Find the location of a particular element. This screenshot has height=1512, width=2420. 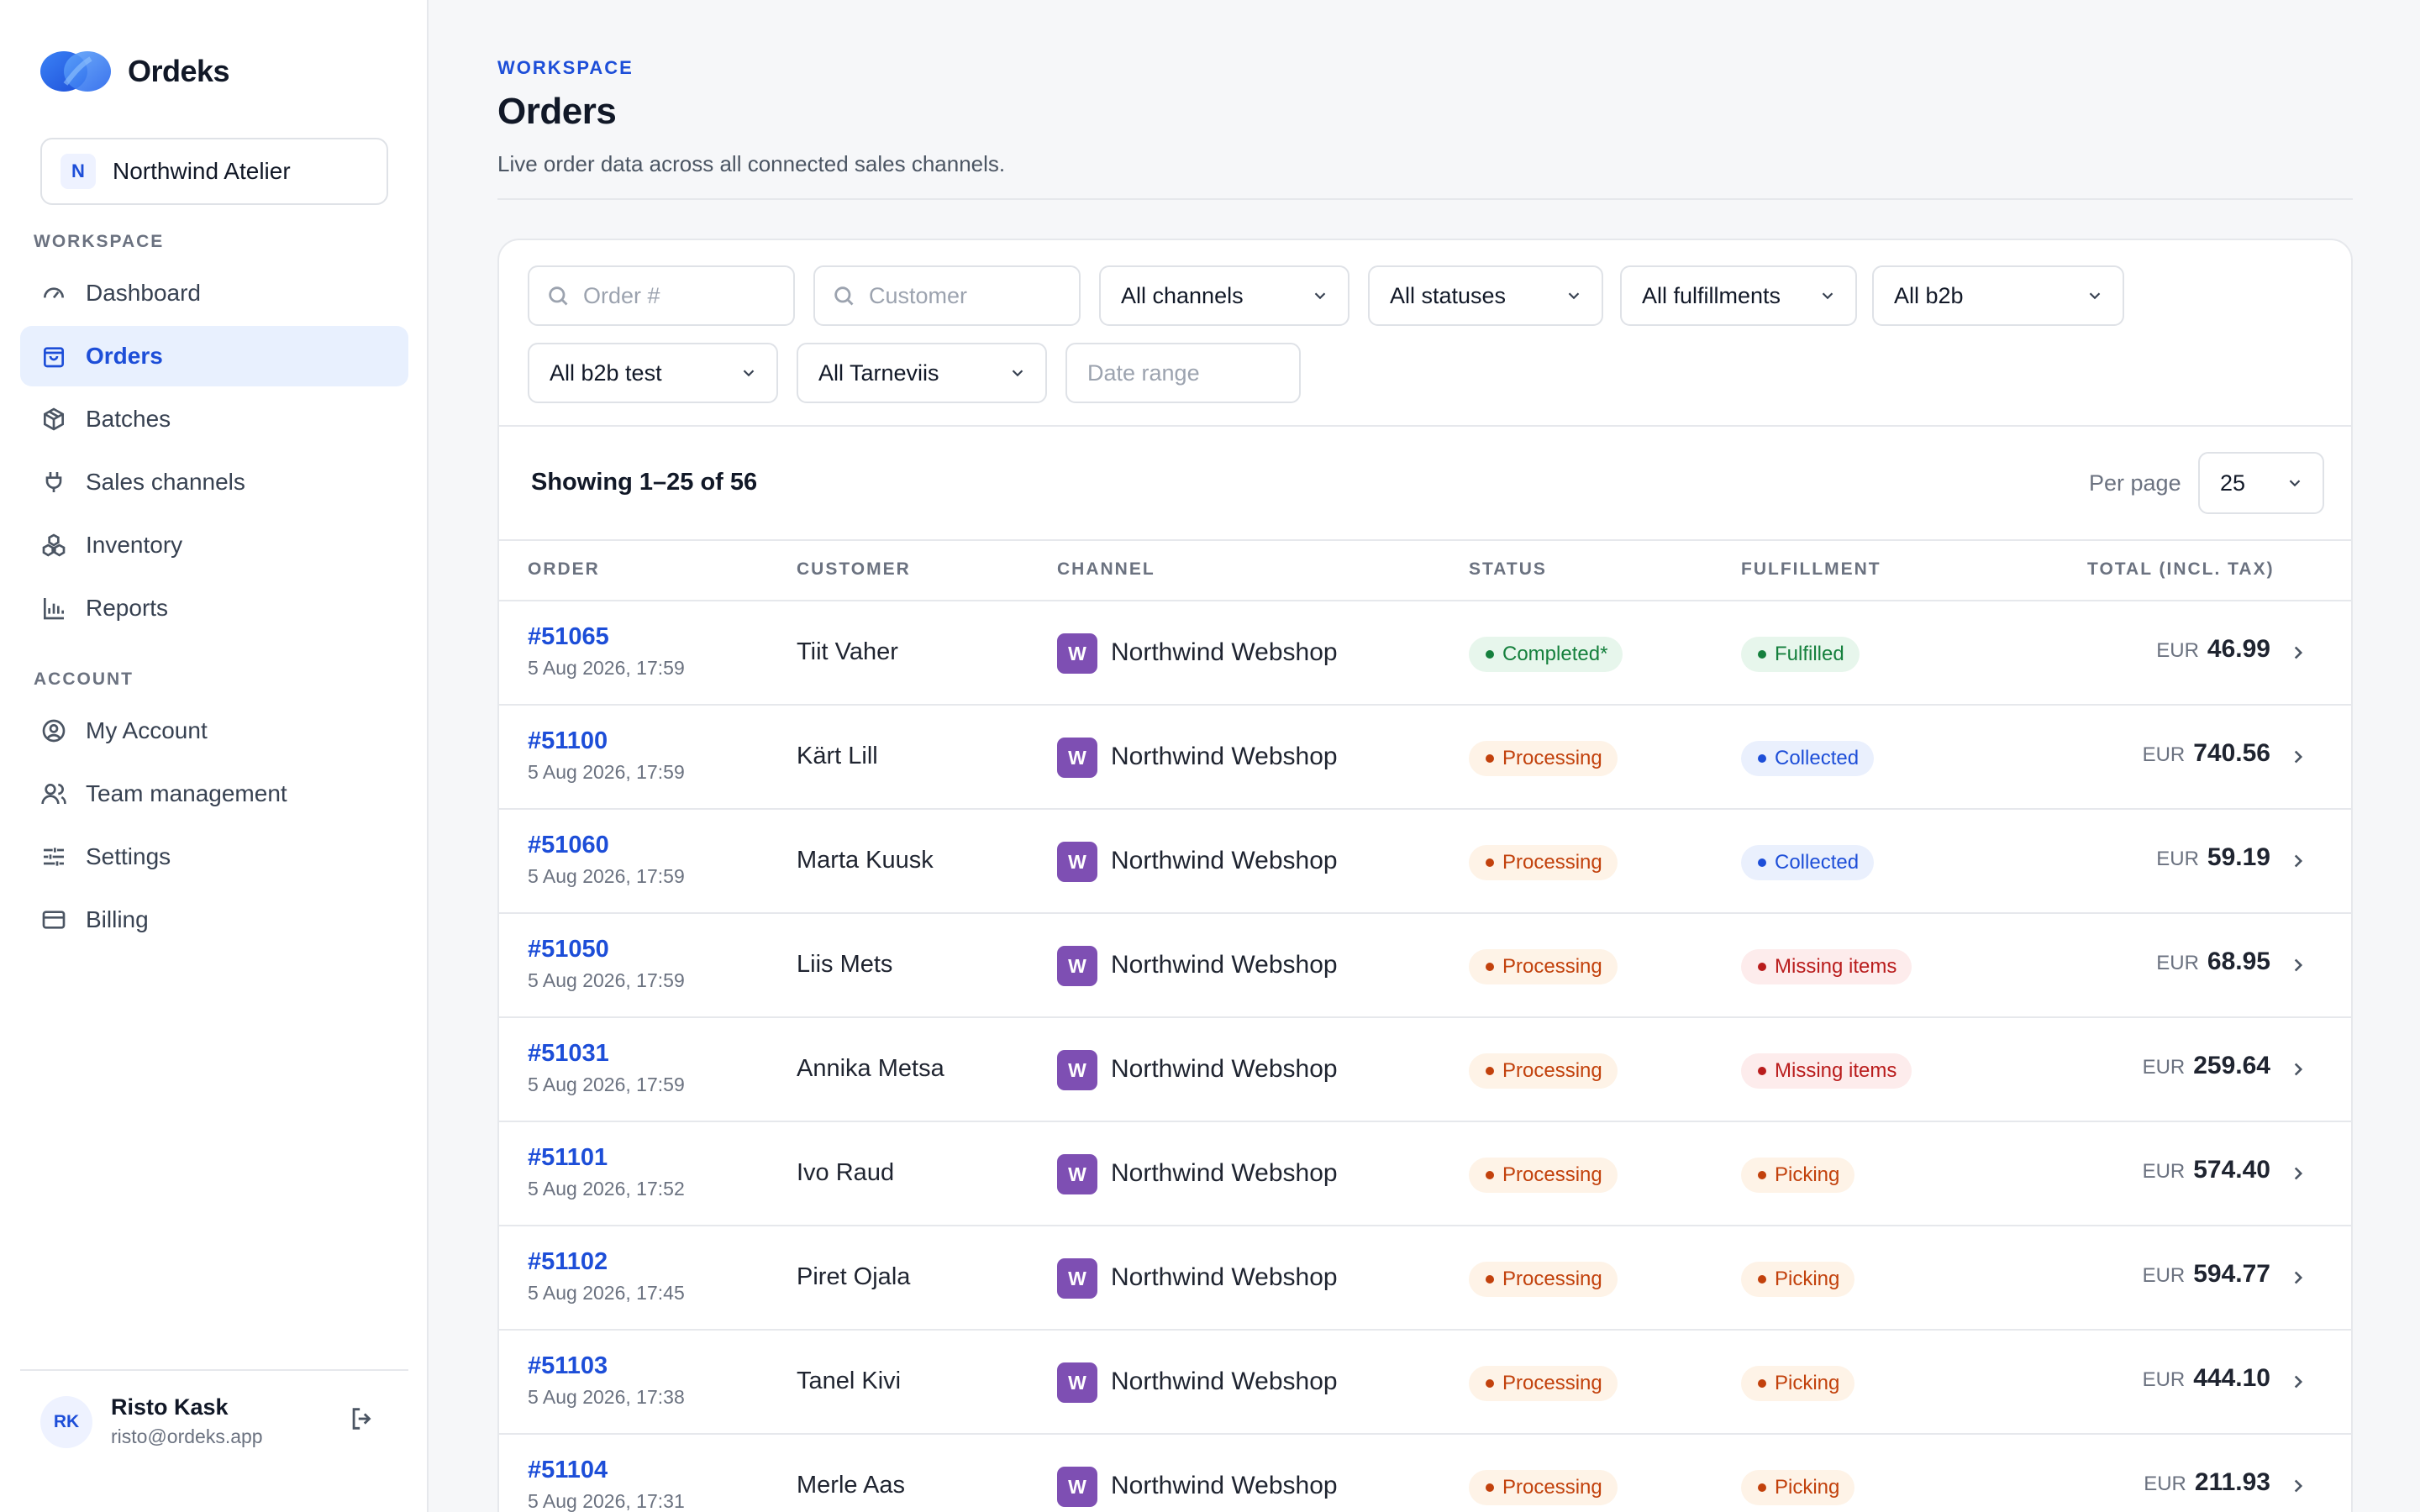

app-logo: Ordeks is located at coordinates (134, 71).